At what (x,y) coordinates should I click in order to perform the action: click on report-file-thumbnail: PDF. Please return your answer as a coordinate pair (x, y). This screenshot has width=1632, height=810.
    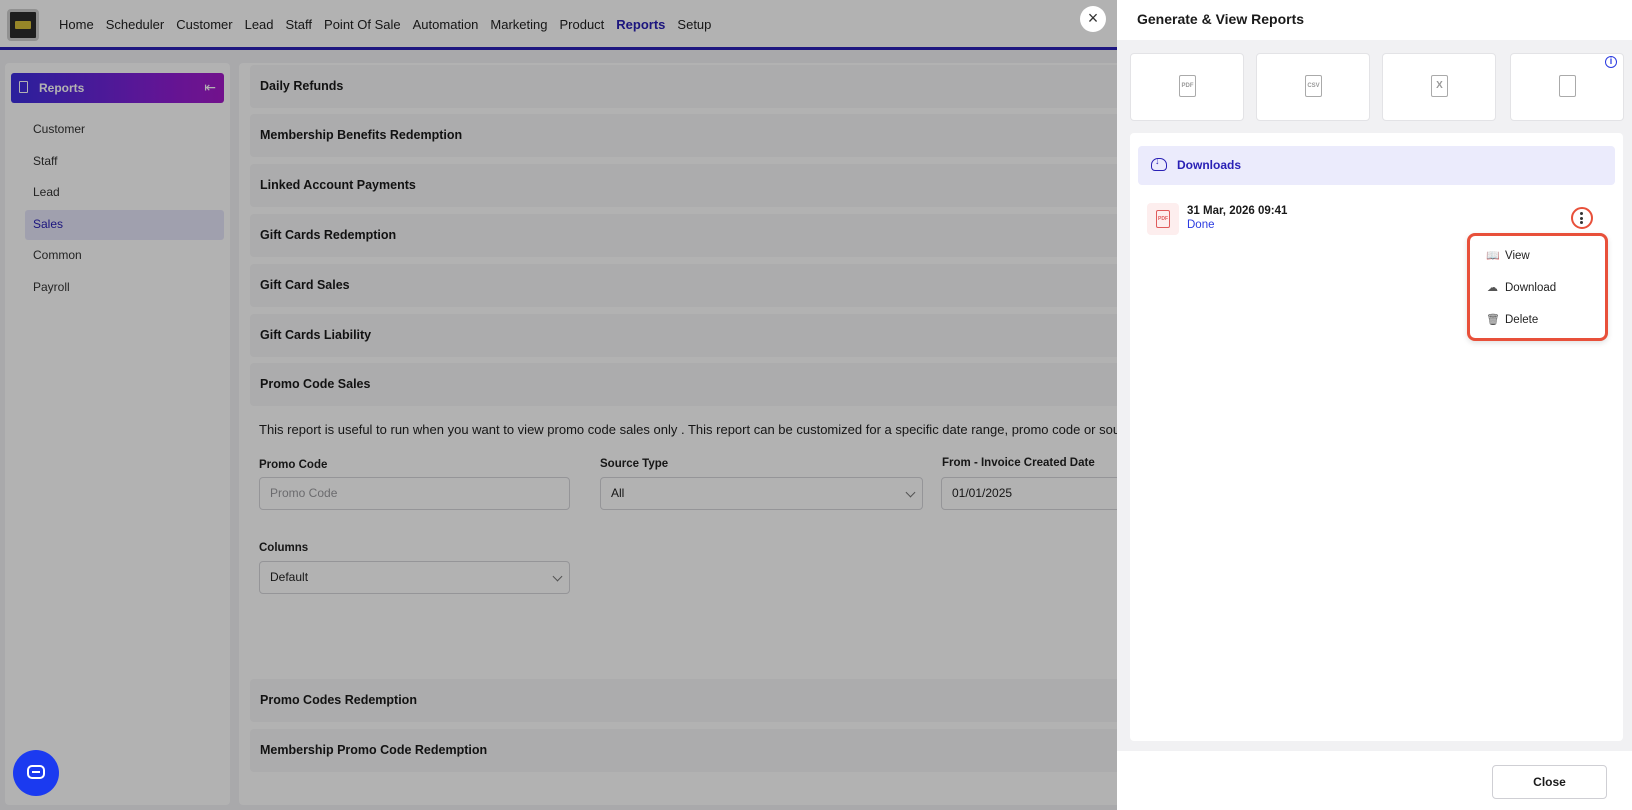
    Looking at the image, I should click on (1163, 219).